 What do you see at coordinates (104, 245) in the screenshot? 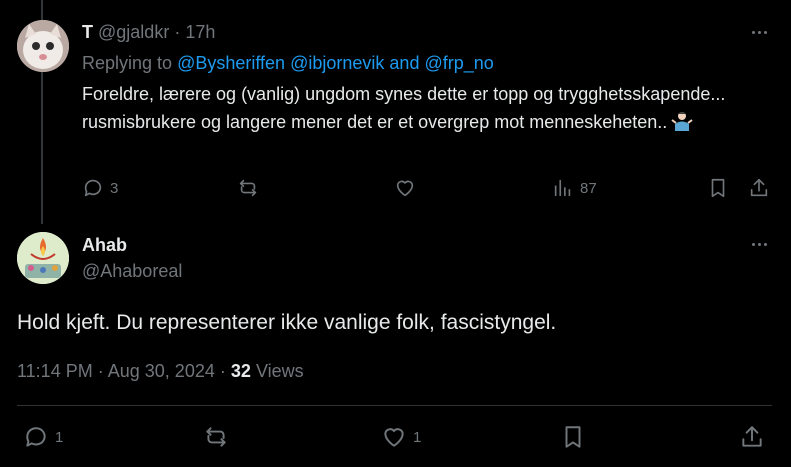
I see `display-name: Ahab` at bounding box center [104, 245].